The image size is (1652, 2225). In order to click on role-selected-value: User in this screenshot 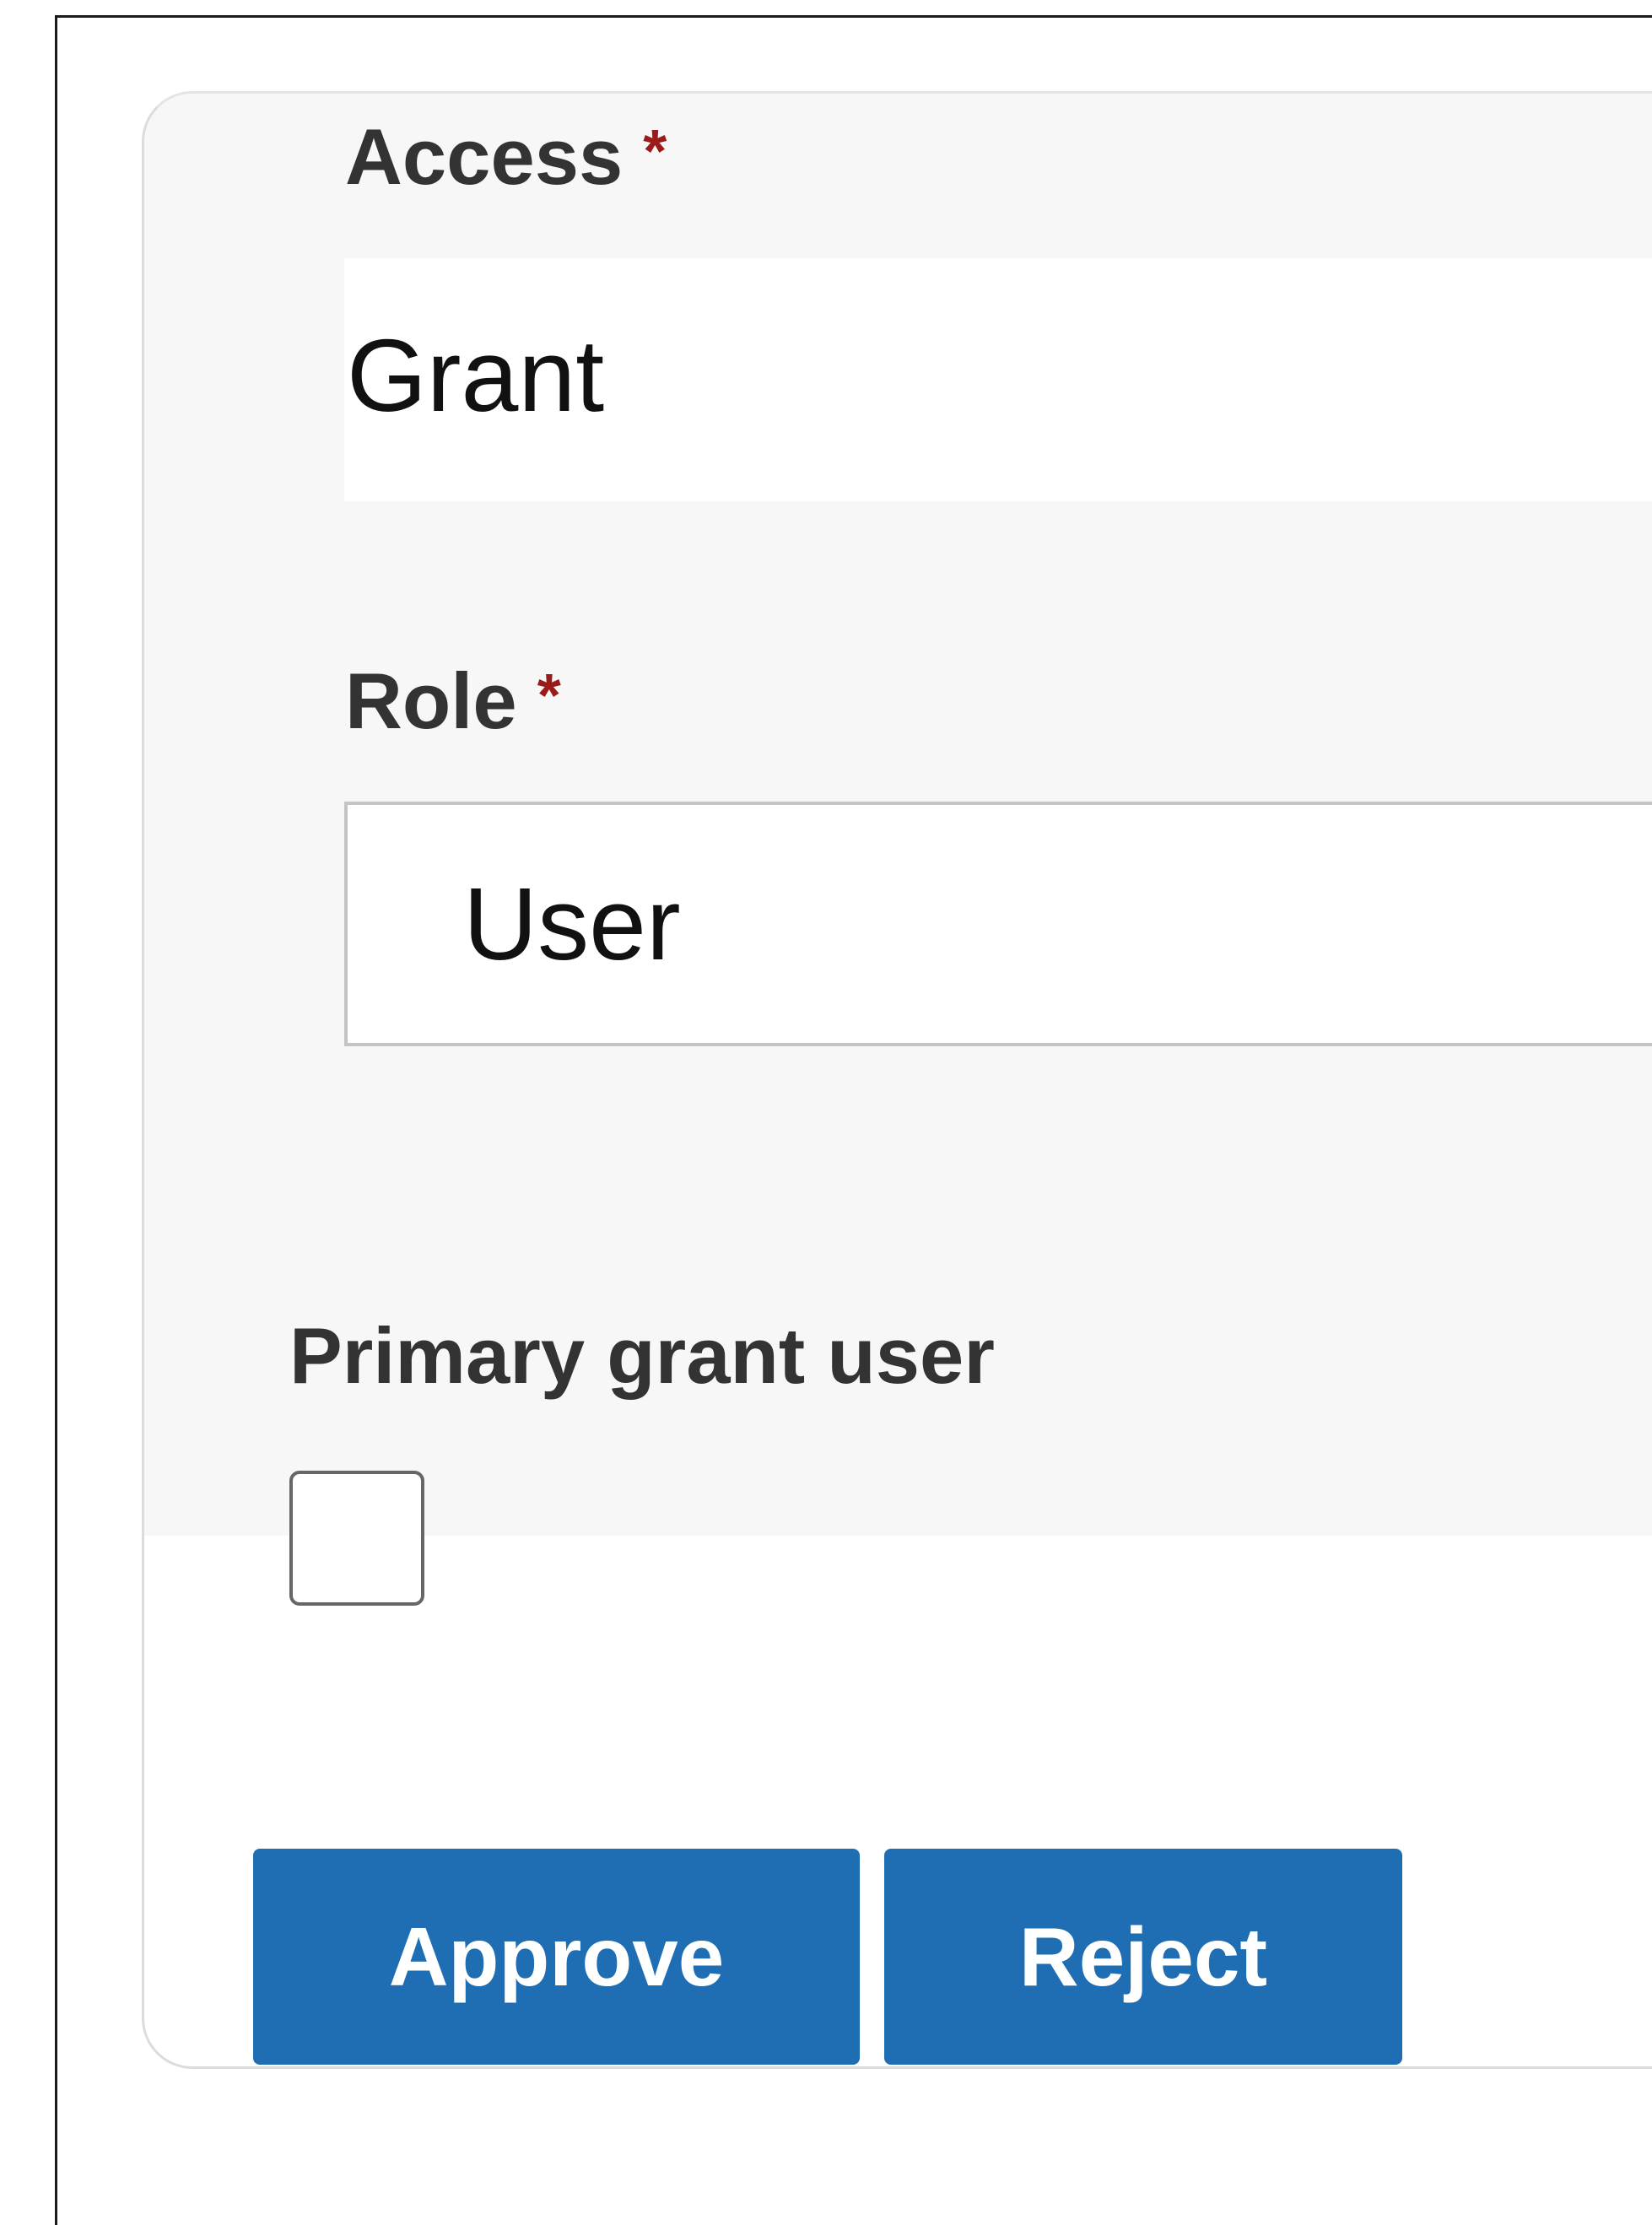, I will do `click(572, 924)`.